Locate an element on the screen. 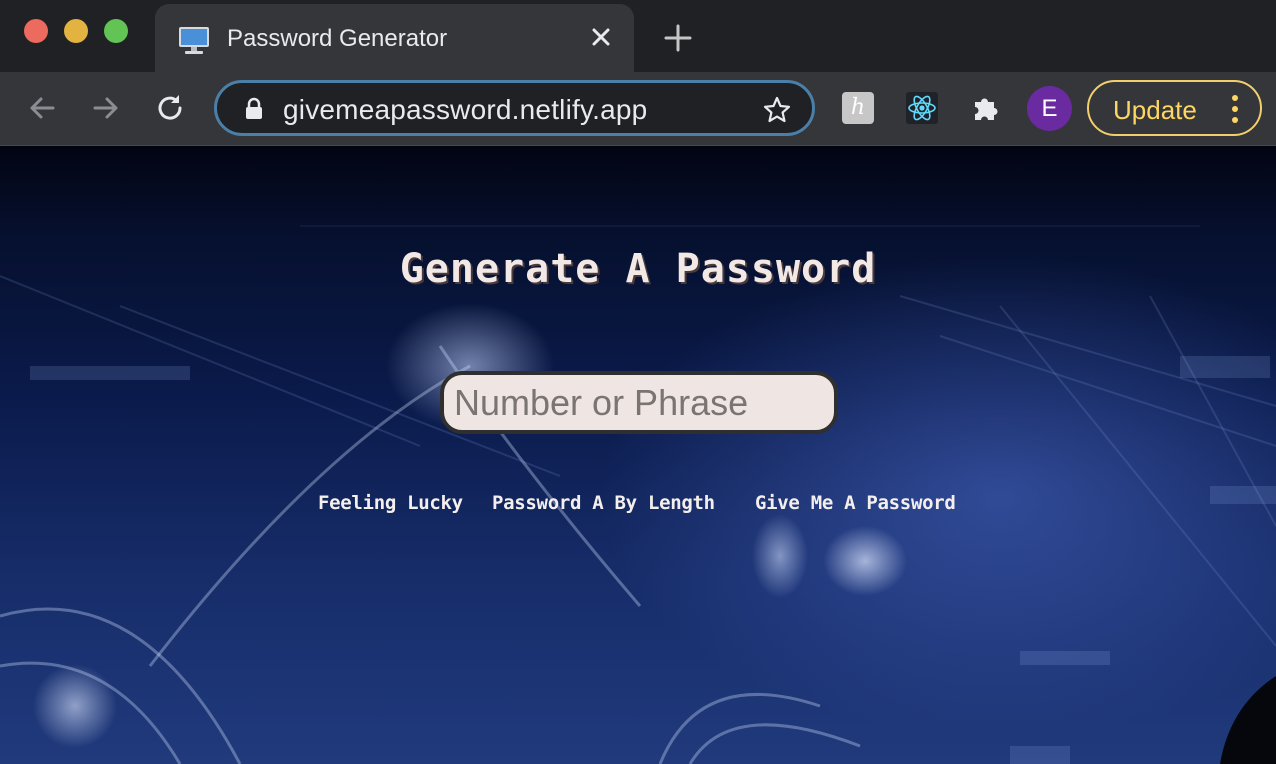  kebab-menu-icon is located at coordinates (1235, 109).